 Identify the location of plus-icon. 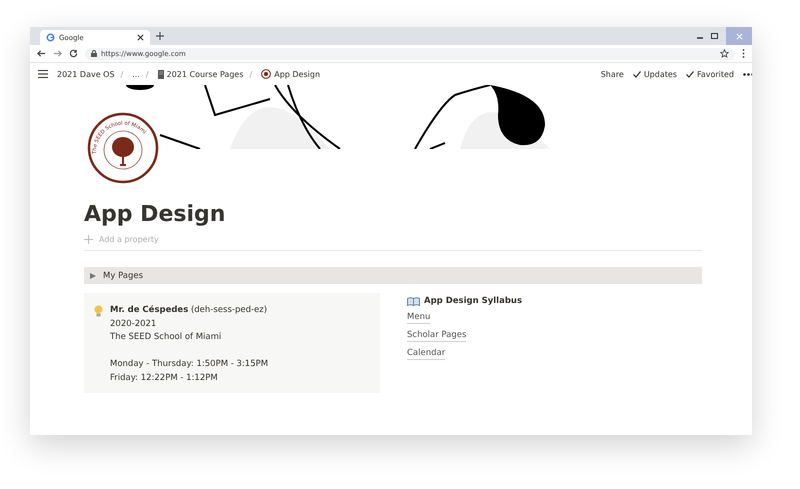
(88, 239).